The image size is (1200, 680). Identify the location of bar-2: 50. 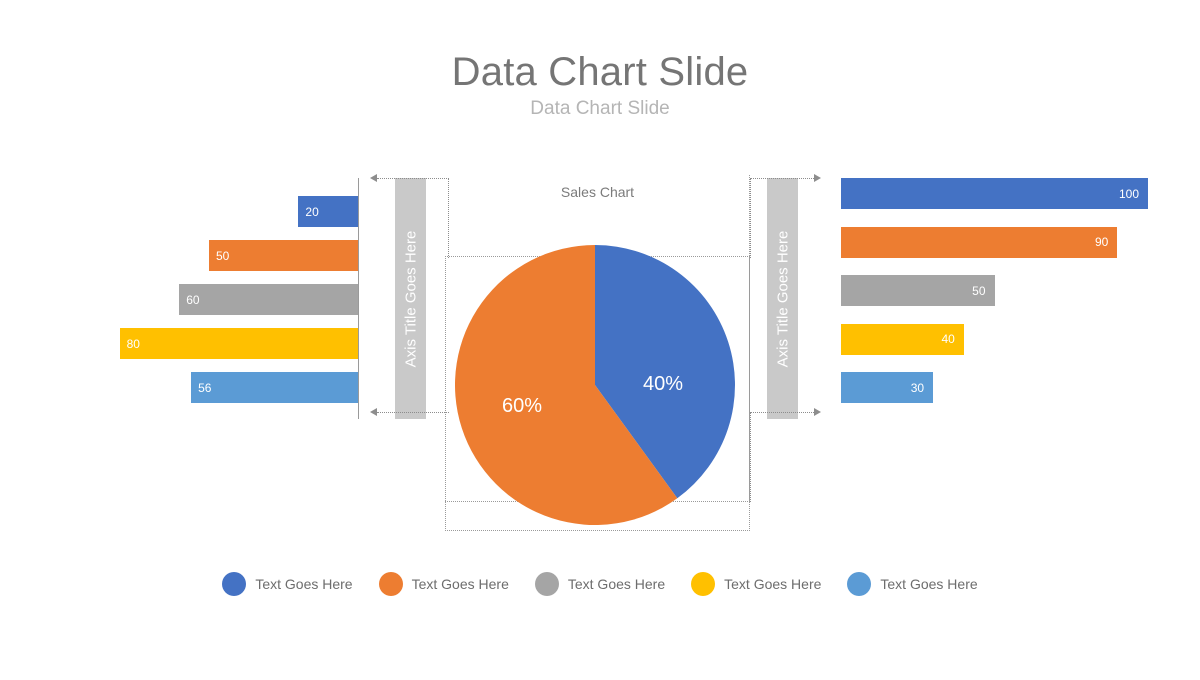
(918, 290).